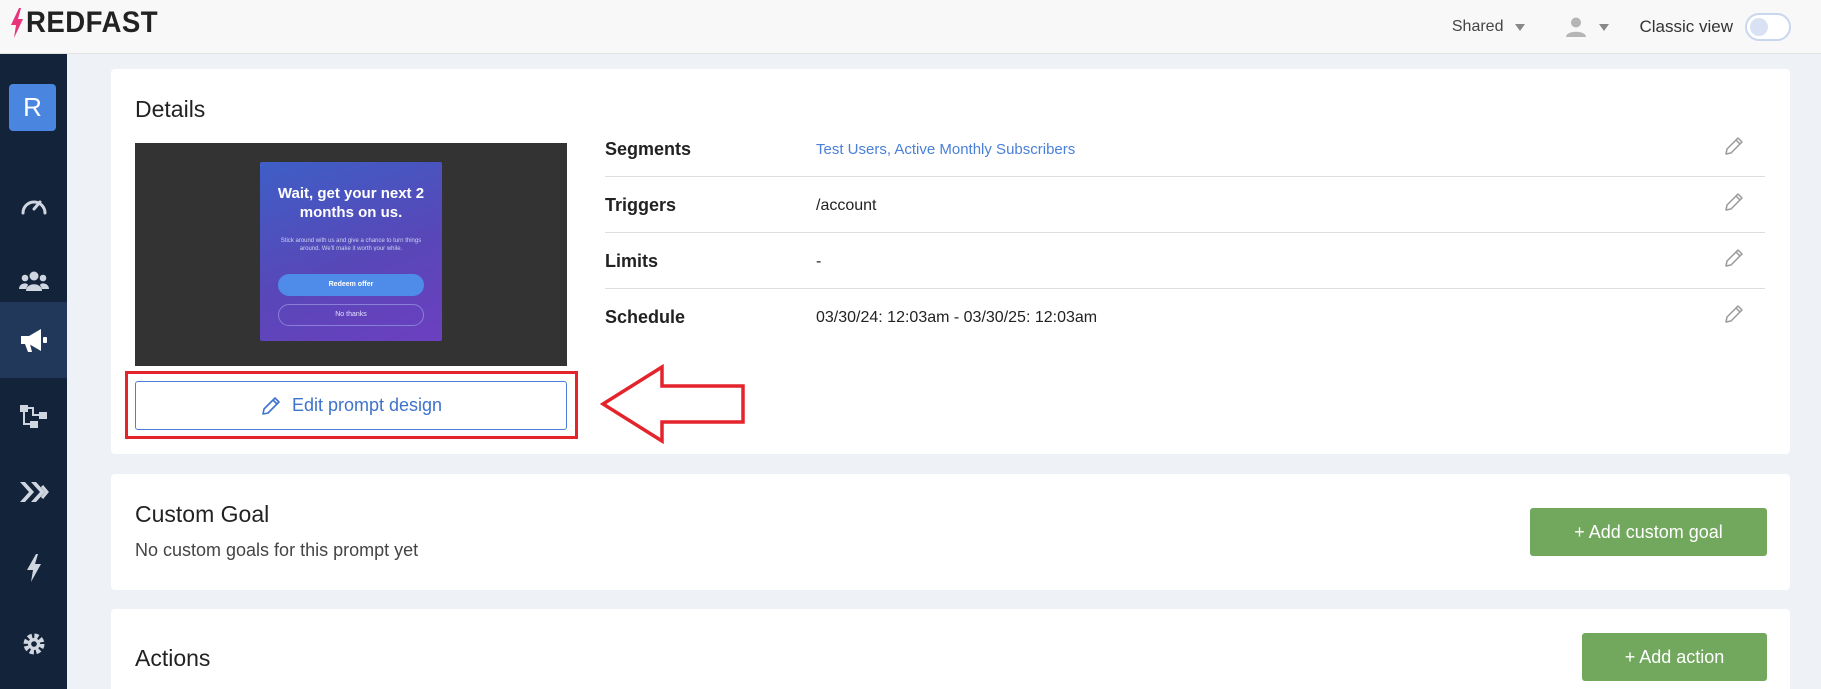  What do you see at coordinates (1185, 205) in the screenshot?
I see `prop-row-triggers: Triggers /account` at bounding box center [1185, 205].